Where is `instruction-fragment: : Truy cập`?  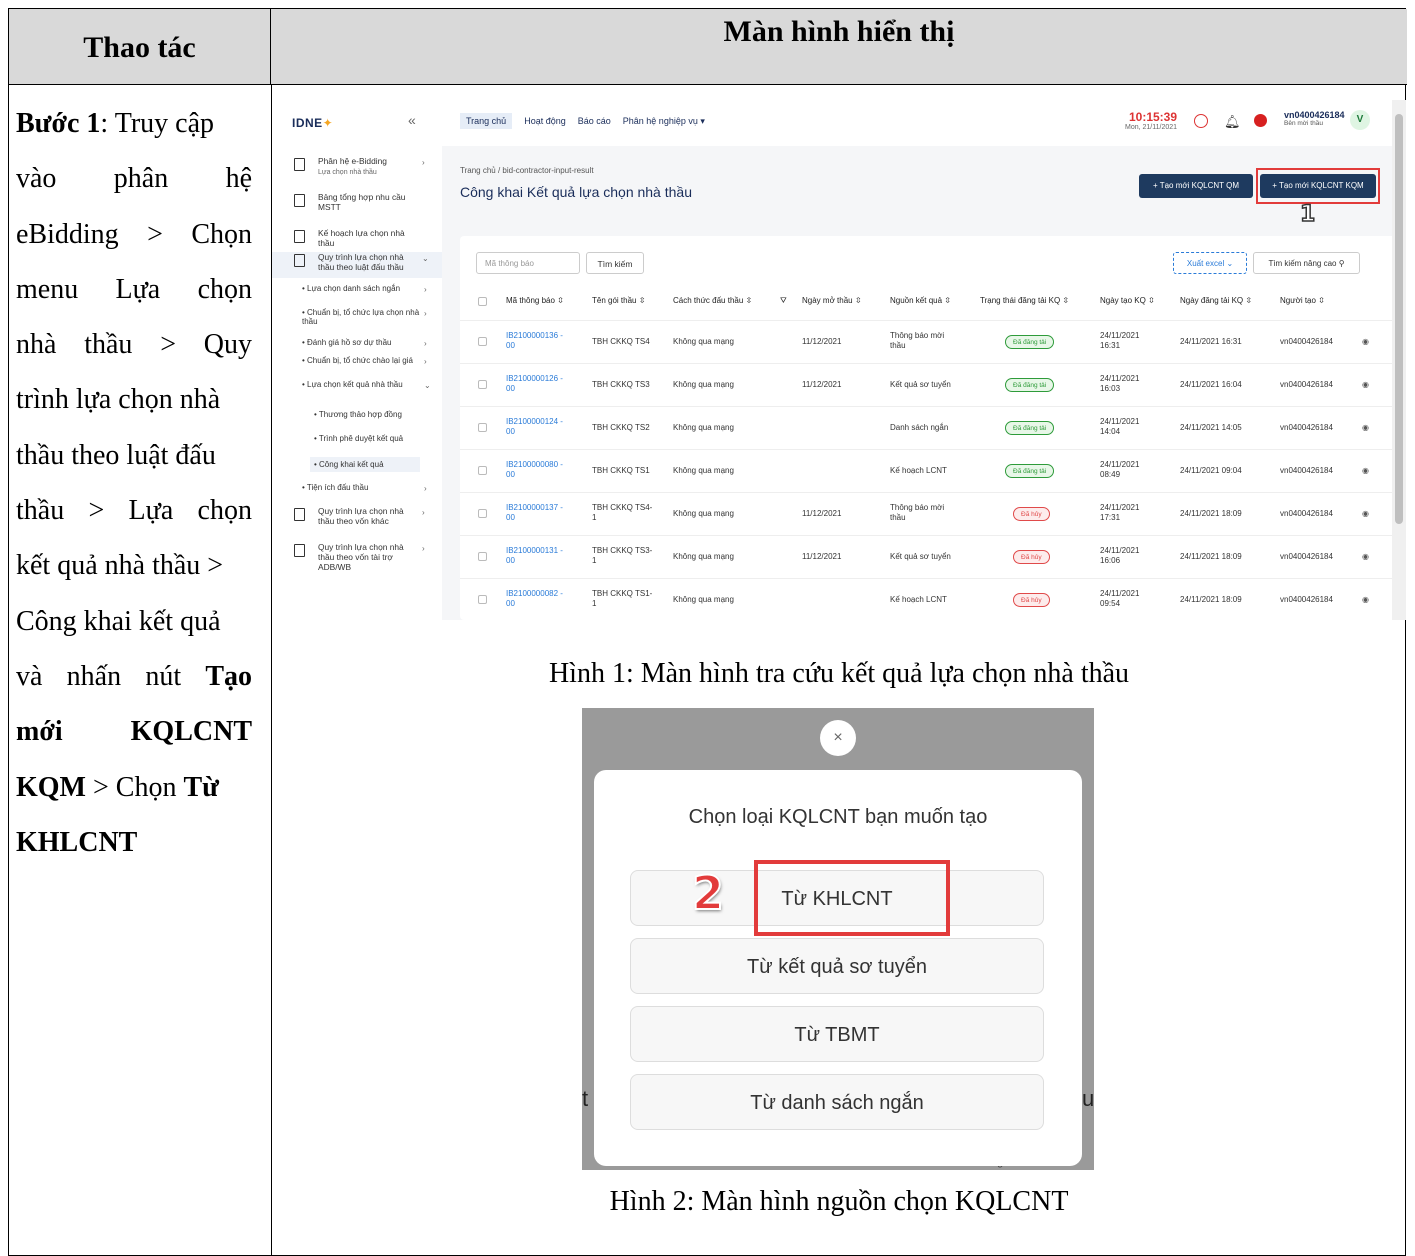 instruction-fragment: : Truy cập is located at coordinates (157, 123).